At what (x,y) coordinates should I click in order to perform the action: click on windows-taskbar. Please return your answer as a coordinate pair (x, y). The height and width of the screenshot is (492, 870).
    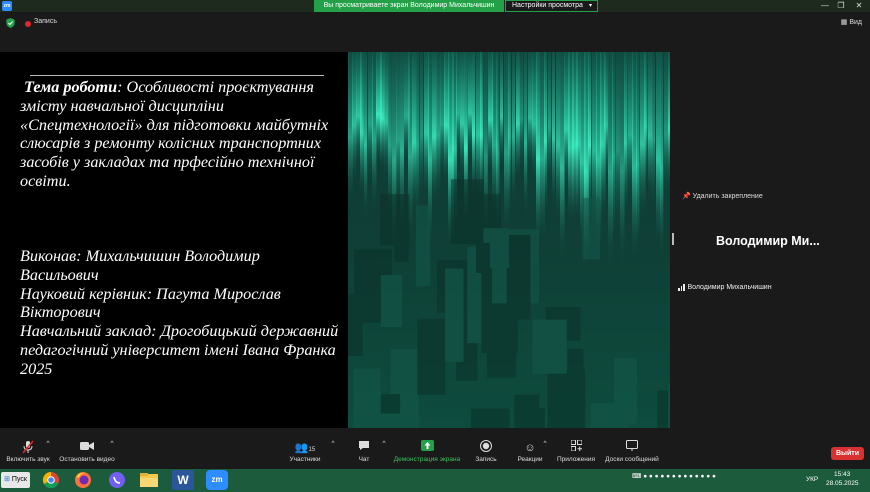
    Looking at the image, I should click on (435, 480).